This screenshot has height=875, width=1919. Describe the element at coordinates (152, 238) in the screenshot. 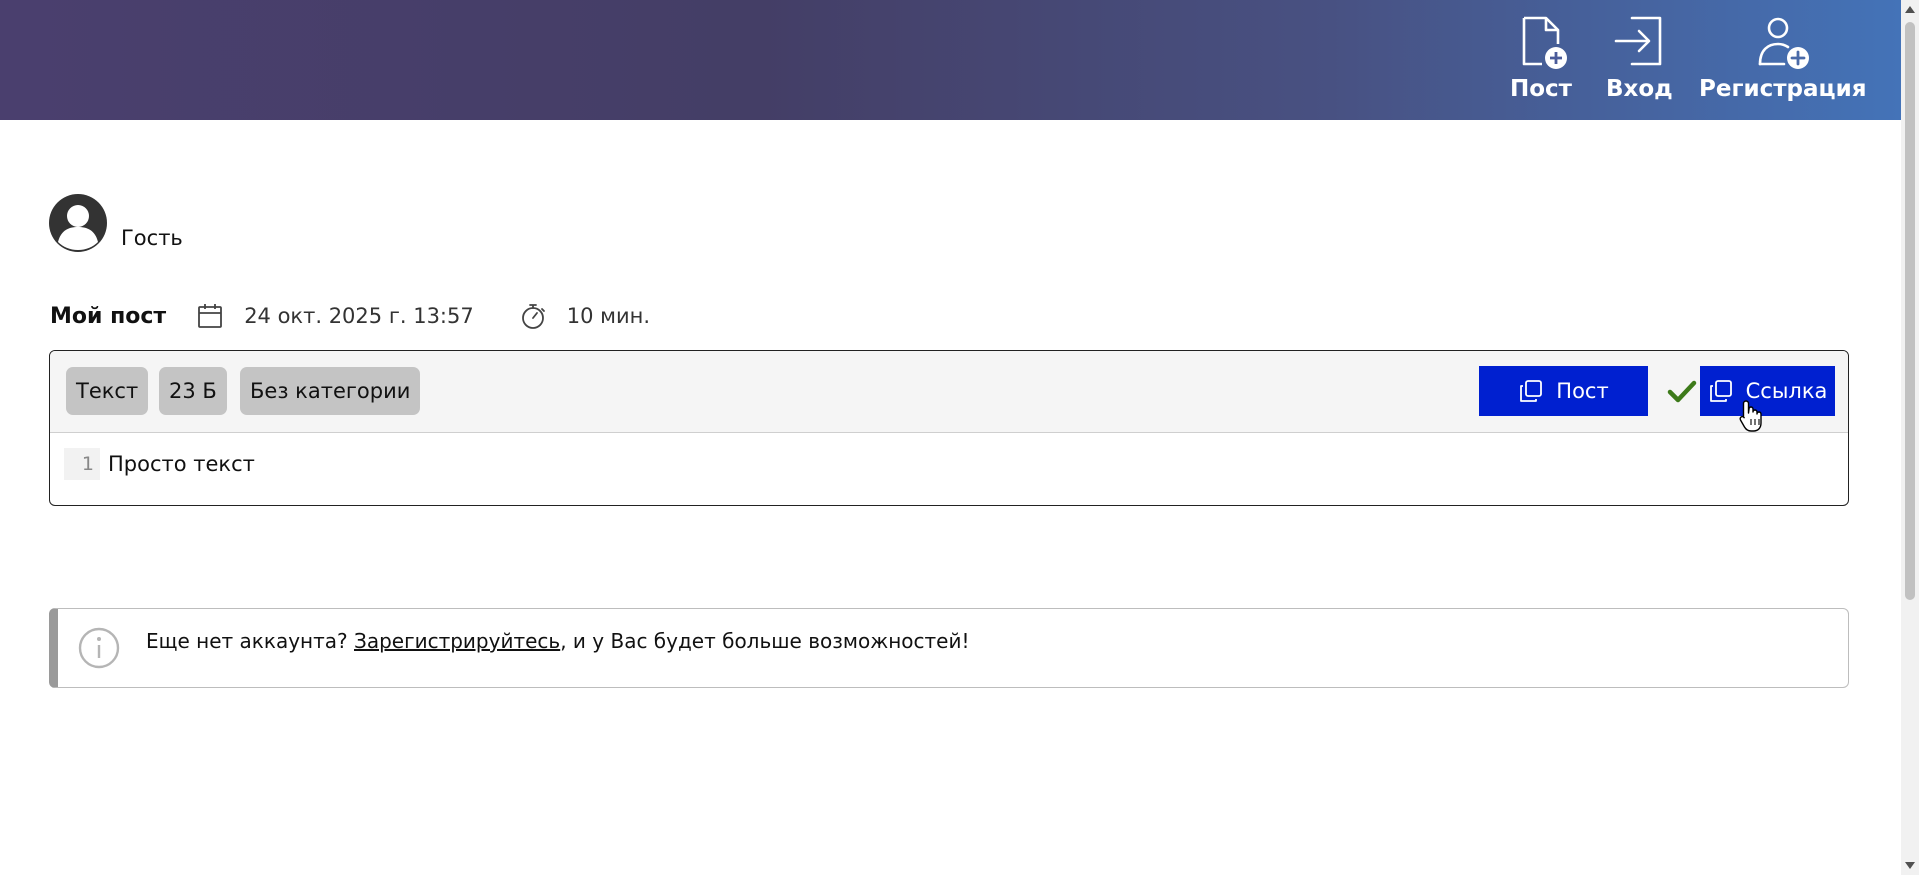

I see `author-name: Гость` at that location.